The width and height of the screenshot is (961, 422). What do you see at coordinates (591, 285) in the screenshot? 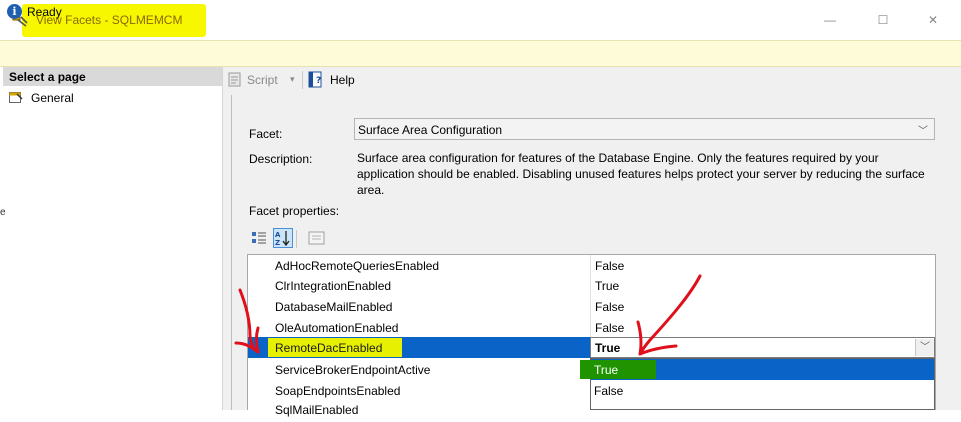
I see `property-row: ClrIntegrationEnabled True` at bounding box center [591, 285].